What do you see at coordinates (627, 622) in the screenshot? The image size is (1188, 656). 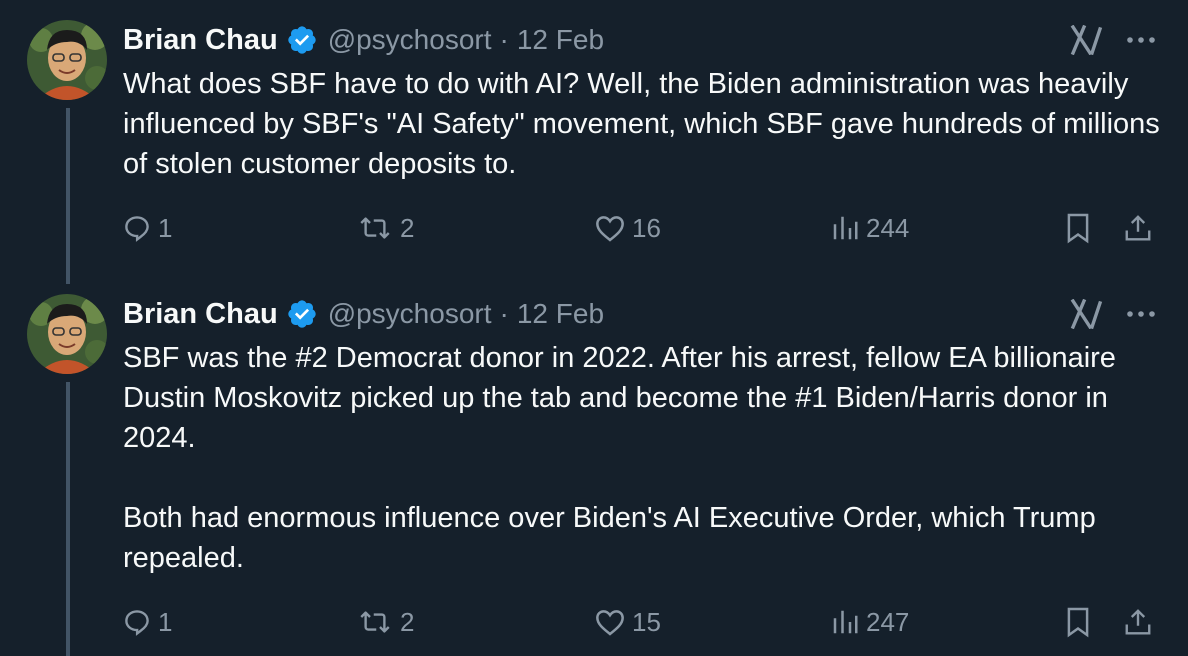 I see `like-button: 15` at bounding box center [627, 622].